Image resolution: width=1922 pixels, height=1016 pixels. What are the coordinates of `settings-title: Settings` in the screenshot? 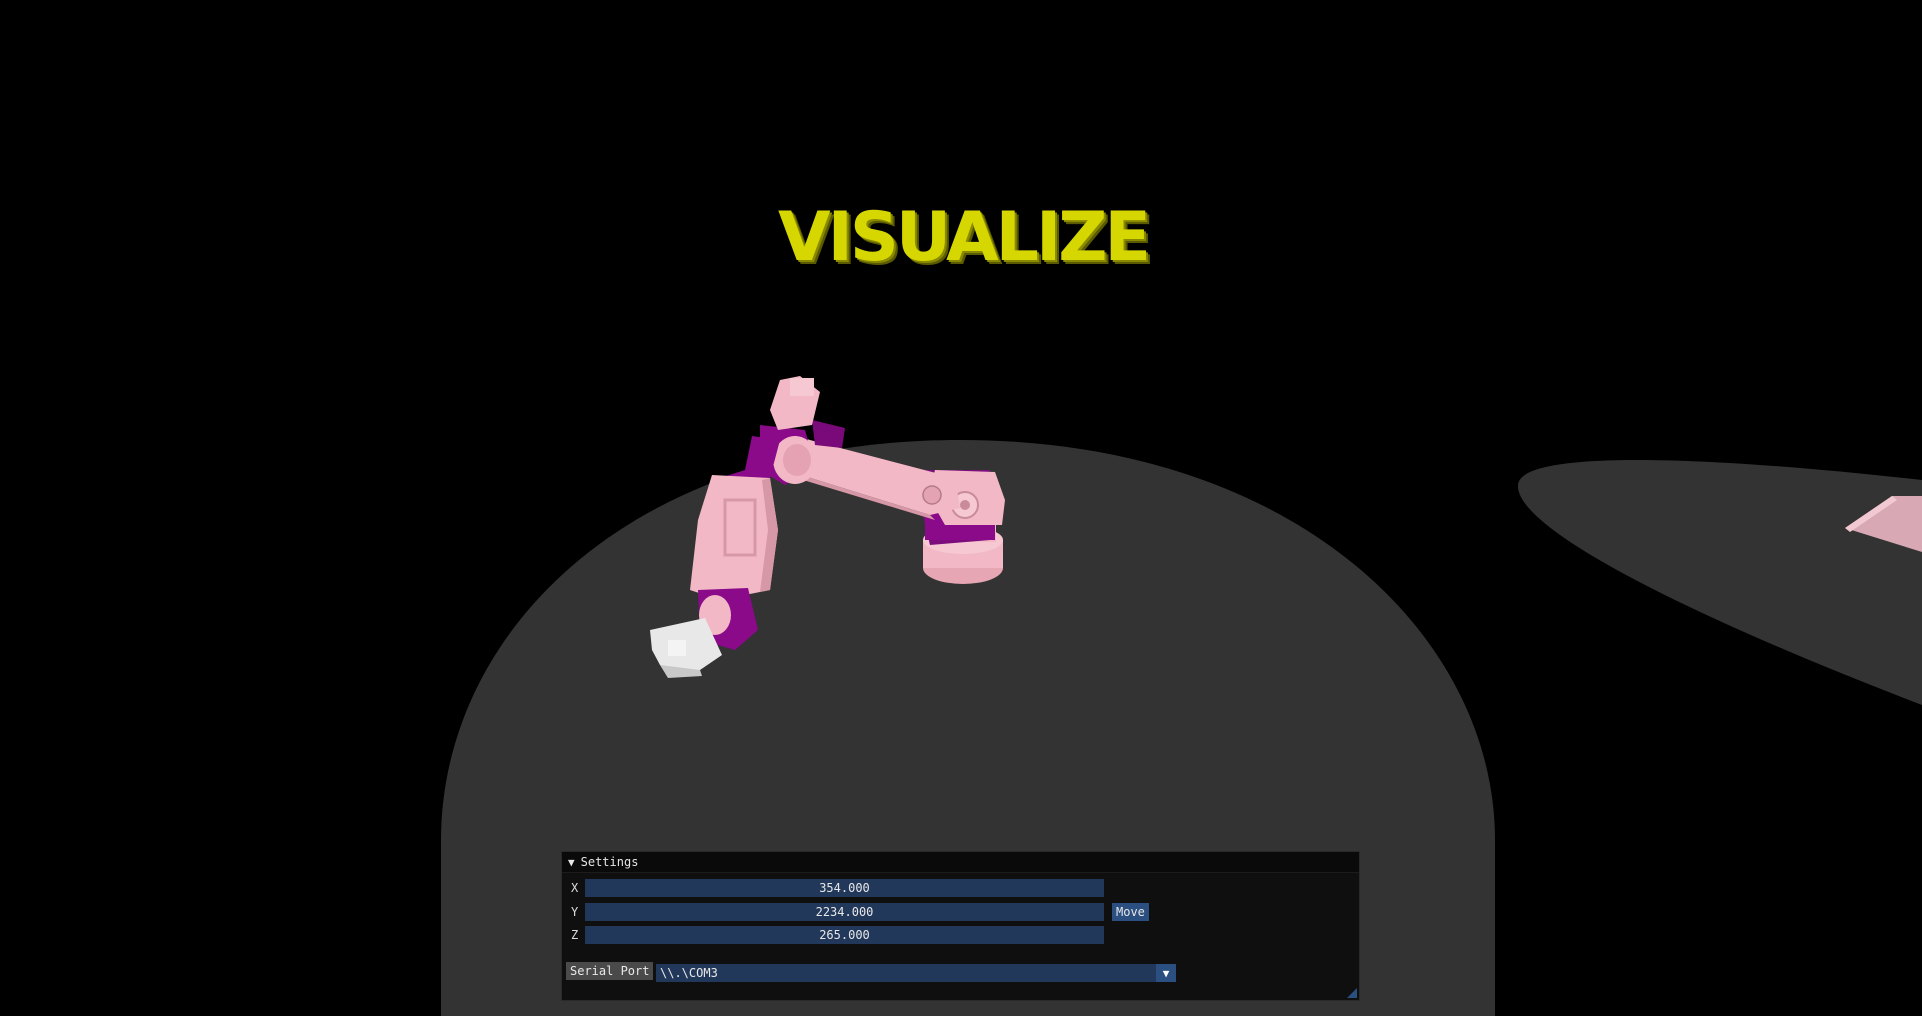 It's located at (609, 862).